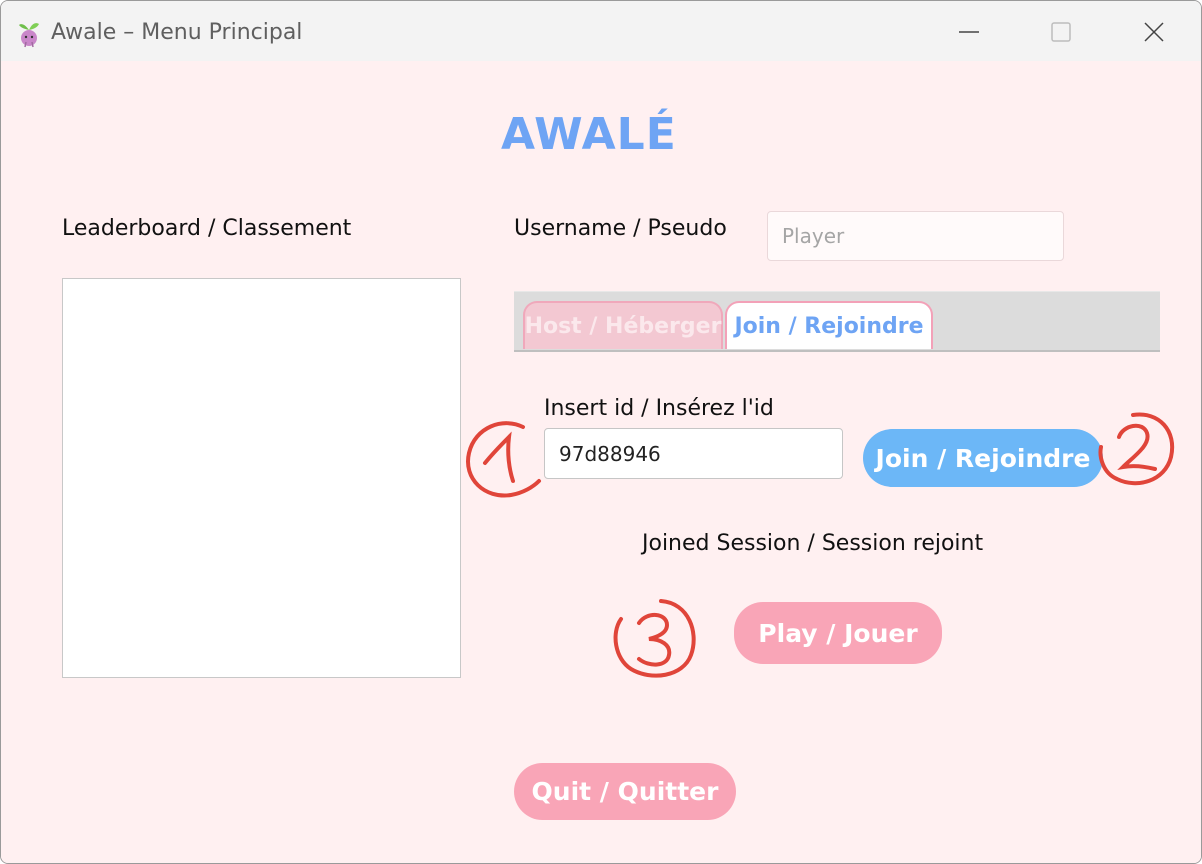  I want to click on tab-host: Host / Héberger, so click(623, 325).